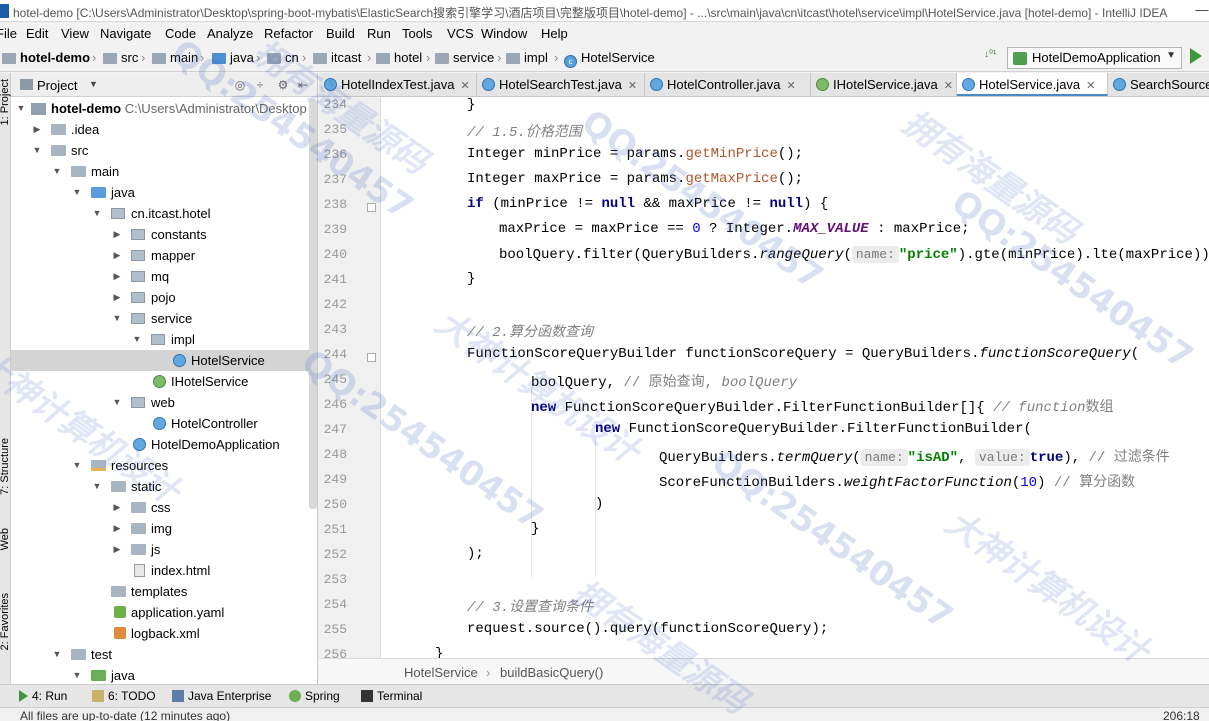  What do you see at coordinates (1196, 56) in the screenshot?
I see `run-icon` at bounding box center [1196, 56].